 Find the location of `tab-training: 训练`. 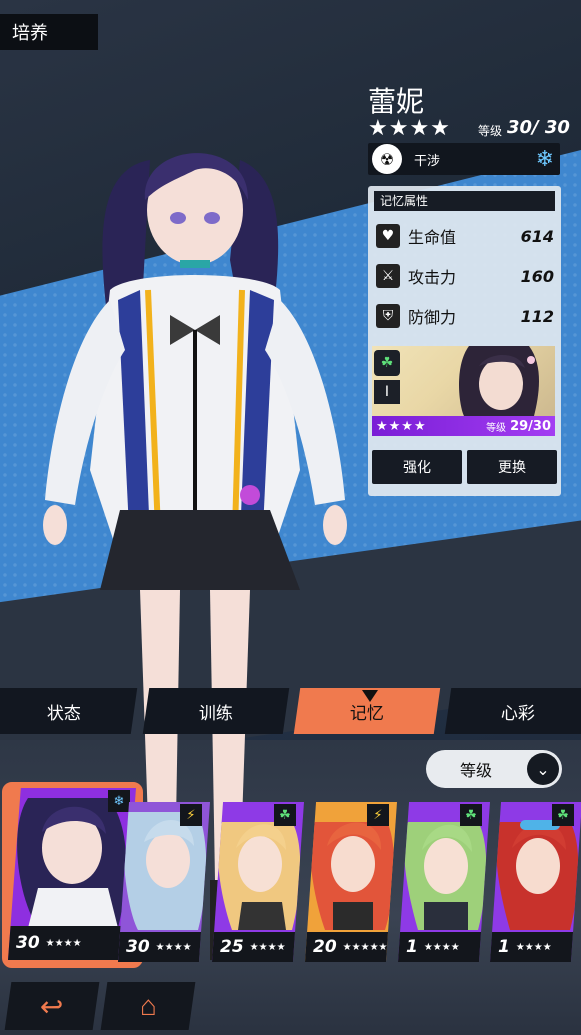

tab-training: 训练 is located at coordinates (216, 711).